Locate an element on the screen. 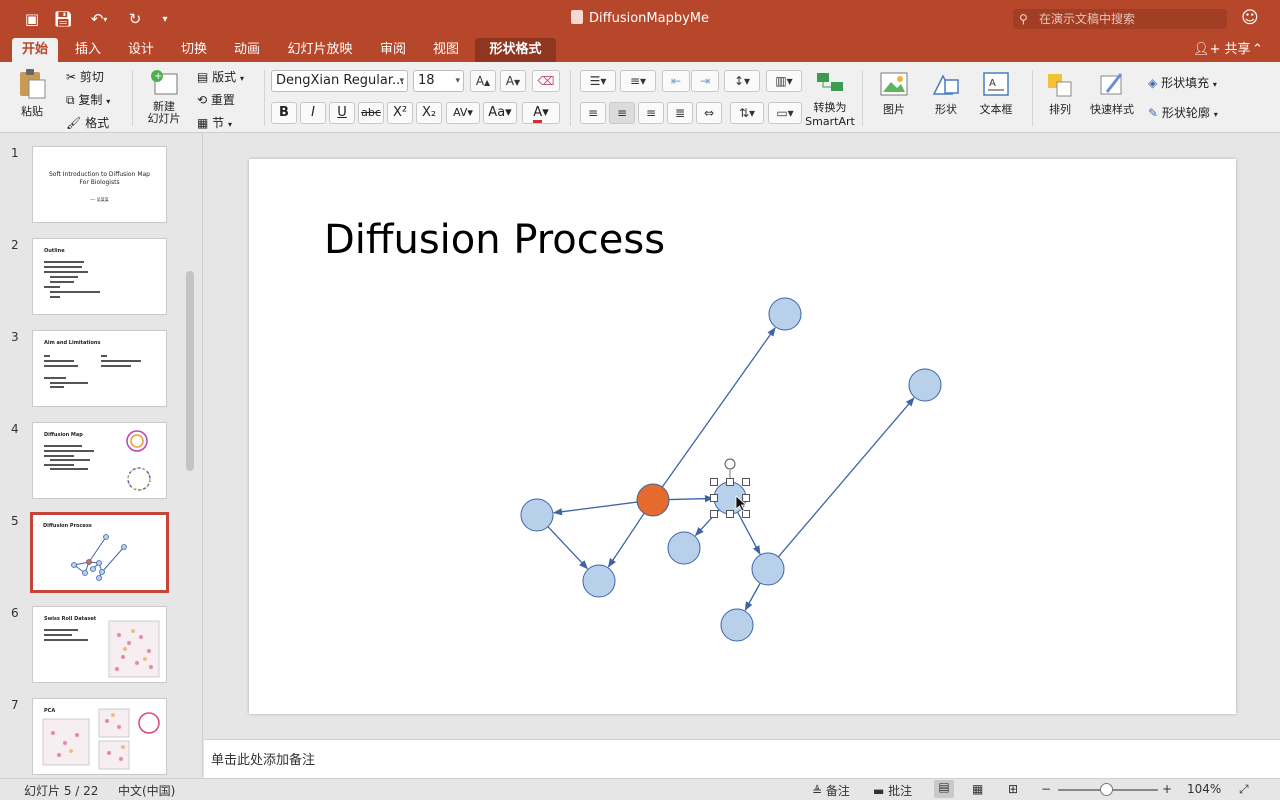 The width and height of the screenshot is (1280, 800). tab-review: 审阅 is located at coordinates (393, 50).